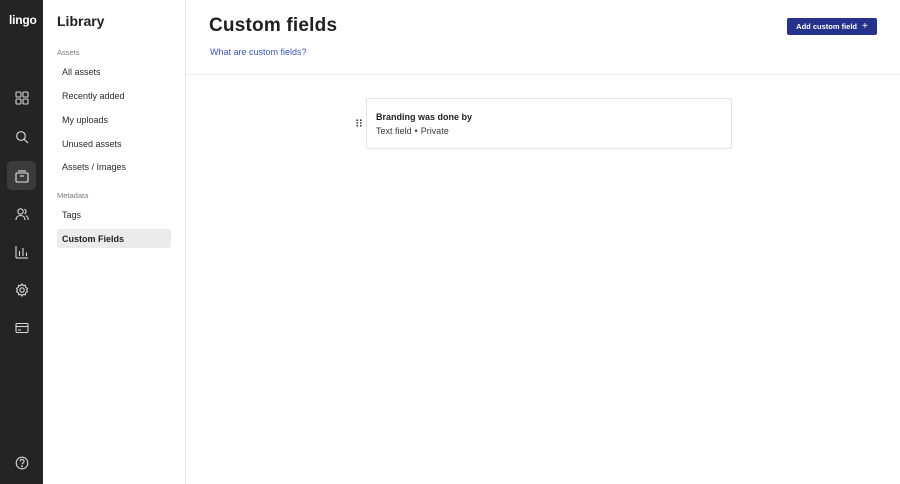 This screenshot has height=484, width=900. I want to click on assets-section-label: Assets, so click(68, 52).